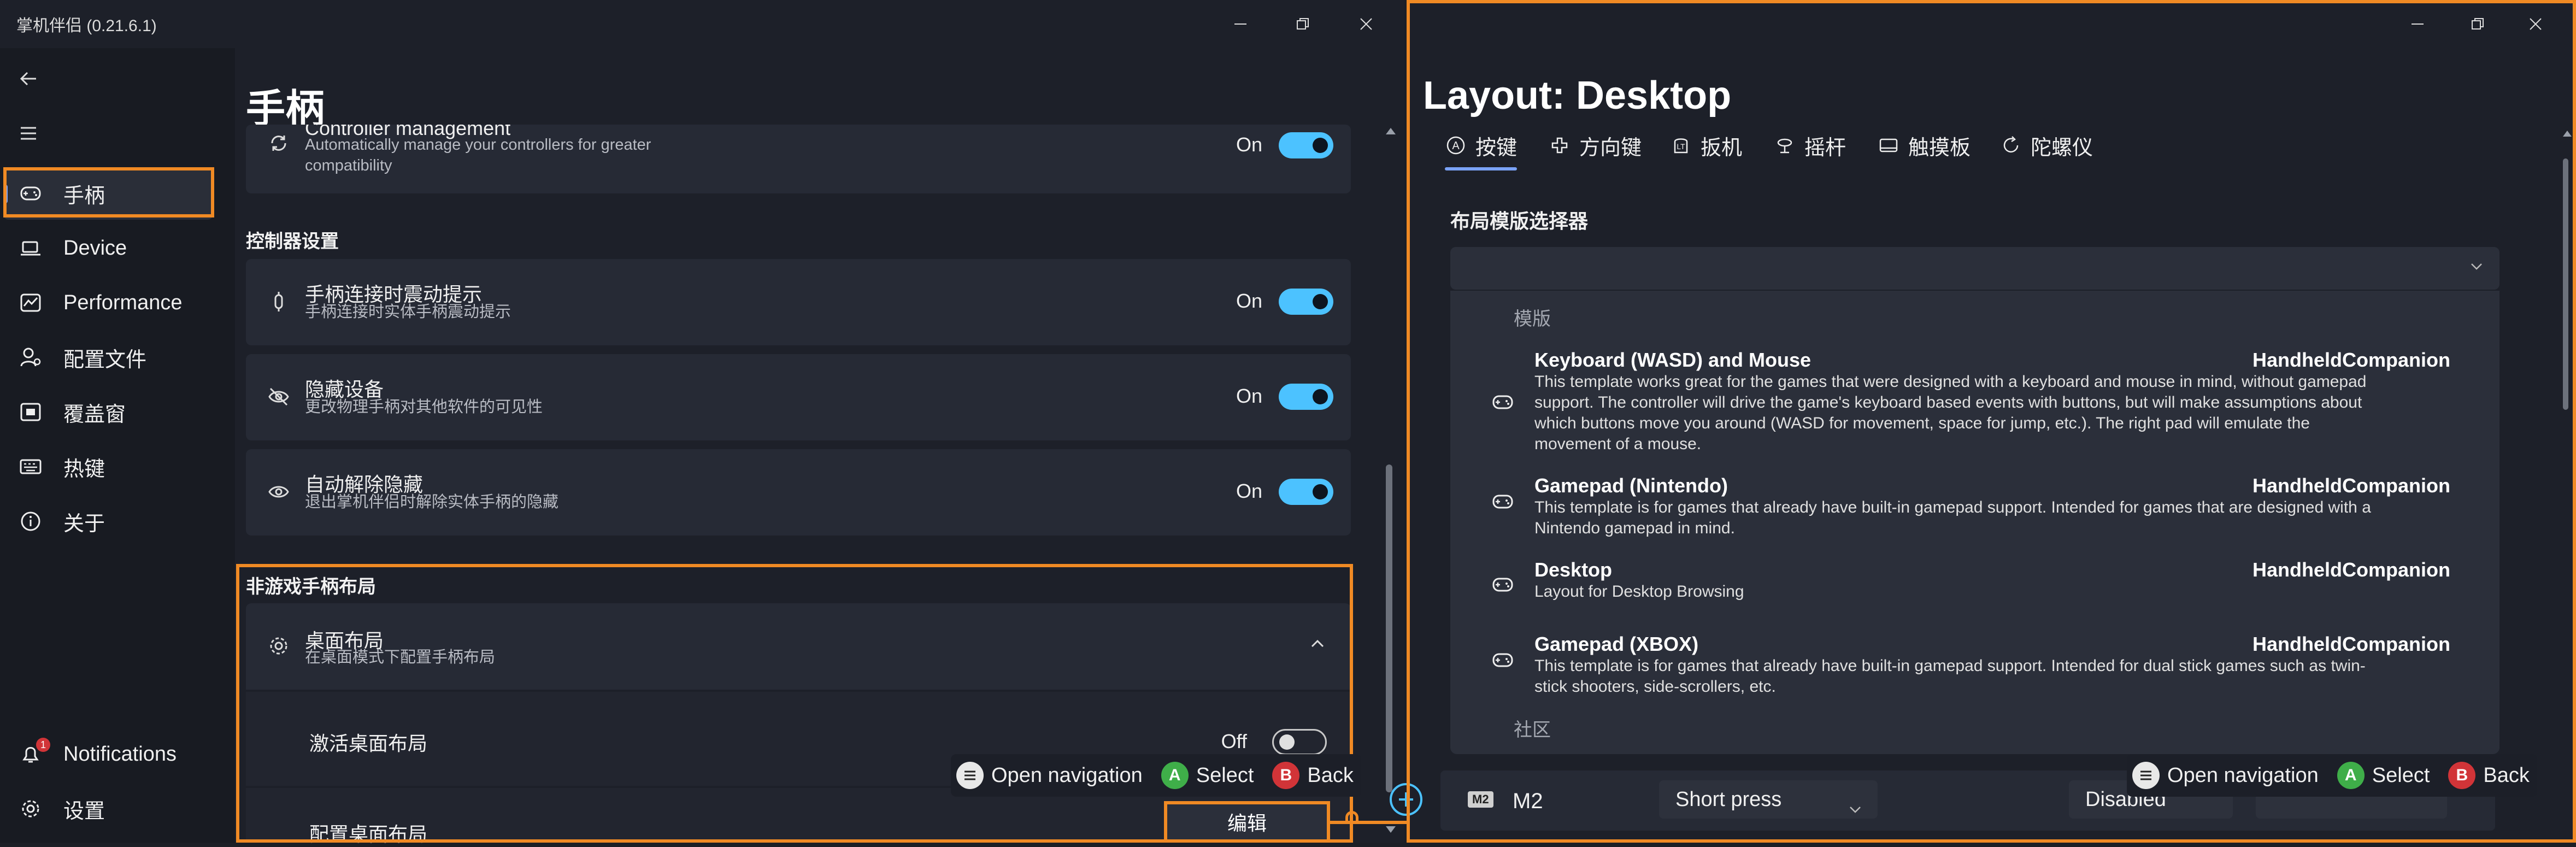 Image resolution: width=2576 pixels, height=847 pixels. Describe the element at coordinates (28, 134) in the screenshot. I see `hamburger-menu-icon` at that location.